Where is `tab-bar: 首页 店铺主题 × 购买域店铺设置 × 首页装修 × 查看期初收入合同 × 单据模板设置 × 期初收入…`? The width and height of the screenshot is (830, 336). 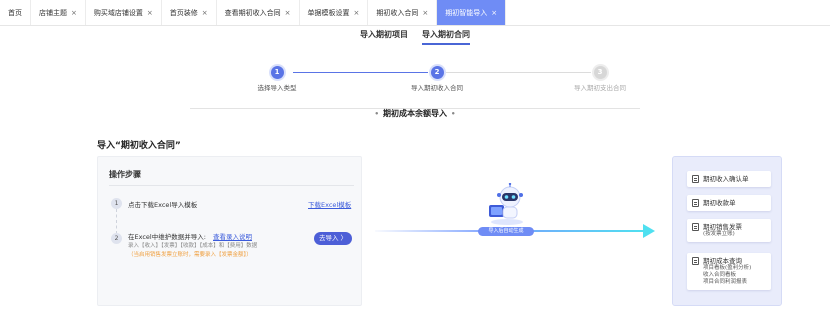
tab-bar: 首页 店铺主题 × 购买域店铺设置 × 首页装修 × 查看期初收入合同 × 单据模板设置 × 期初收入… is located at coordinates (415, 13).